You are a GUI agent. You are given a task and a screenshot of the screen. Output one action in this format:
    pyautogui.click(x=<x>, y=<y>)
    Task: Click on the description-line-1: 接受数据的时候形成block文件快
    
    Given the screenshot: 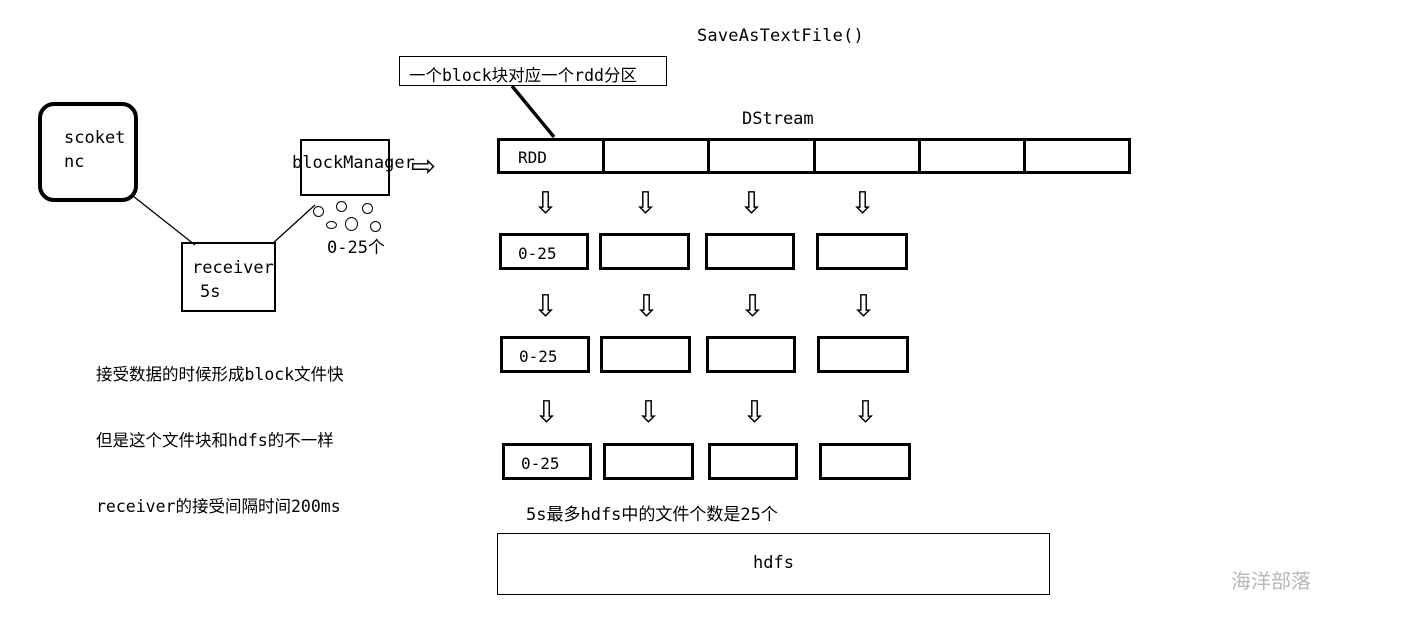 What is the action you would take?
    pyautogui.click(x=220, y=374)
    